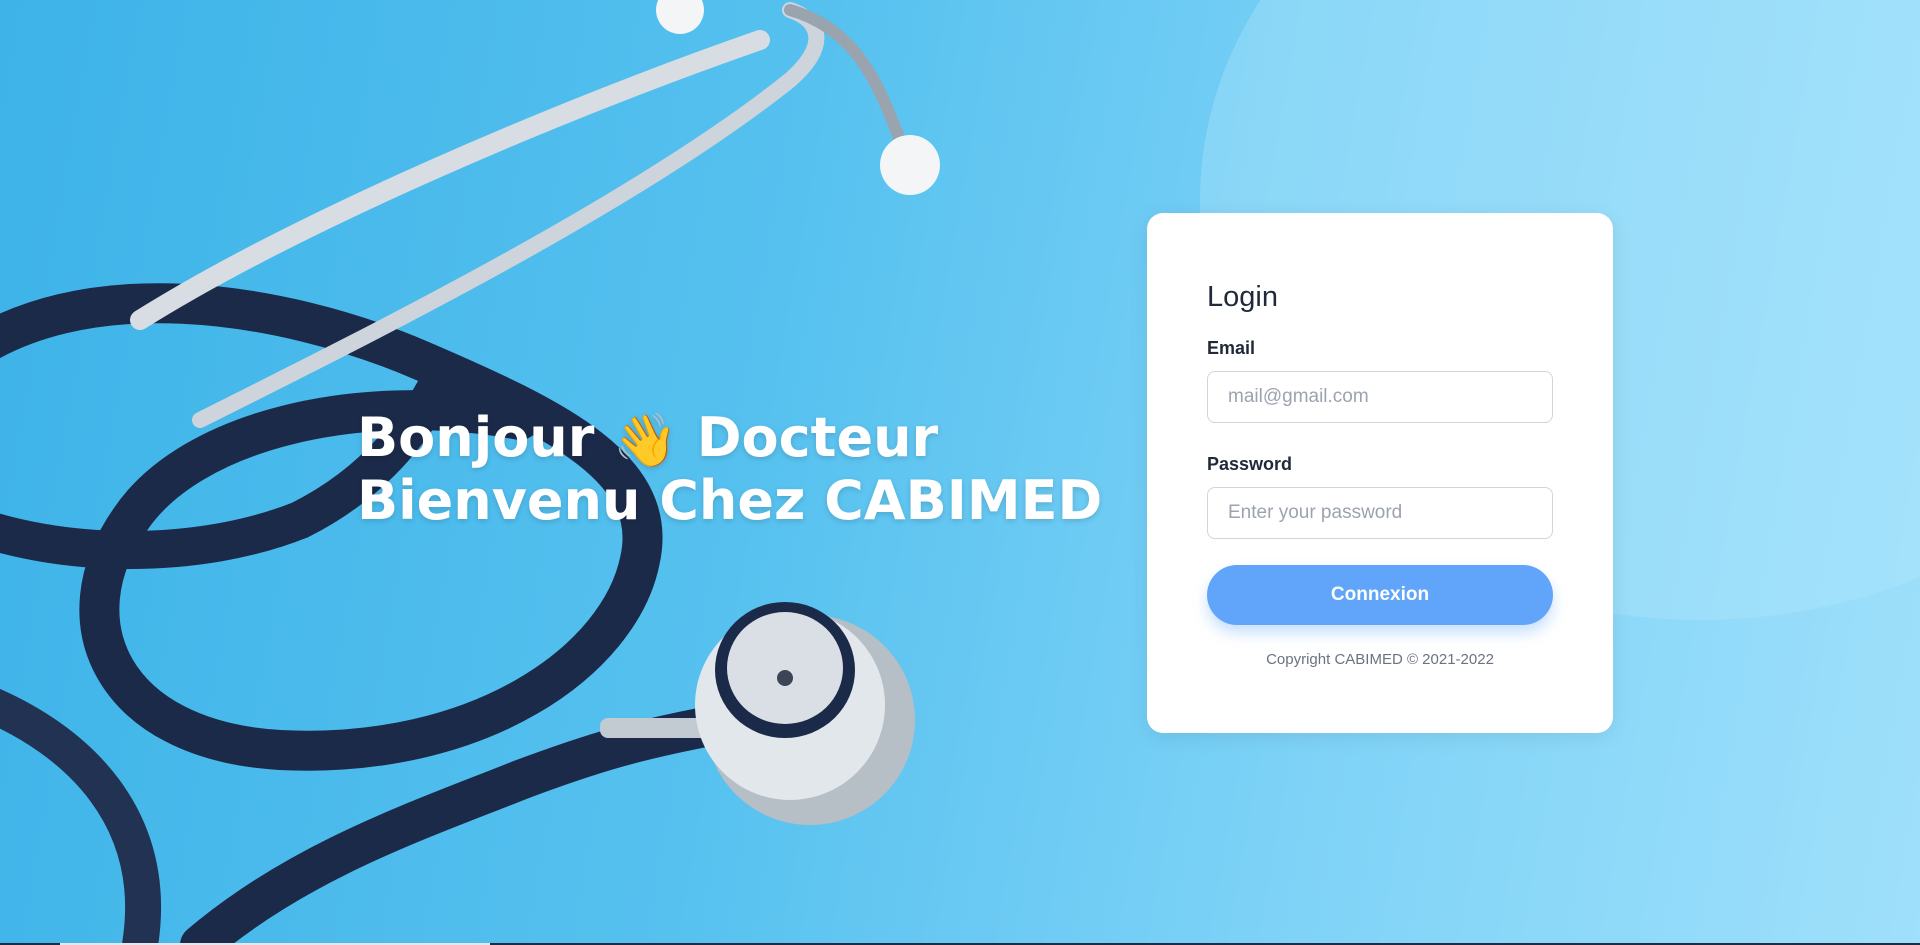  What do you see at coordinates (1250, 464) in the screenshot?
I see `password-label: Password` at bounding box center [1250, 464].